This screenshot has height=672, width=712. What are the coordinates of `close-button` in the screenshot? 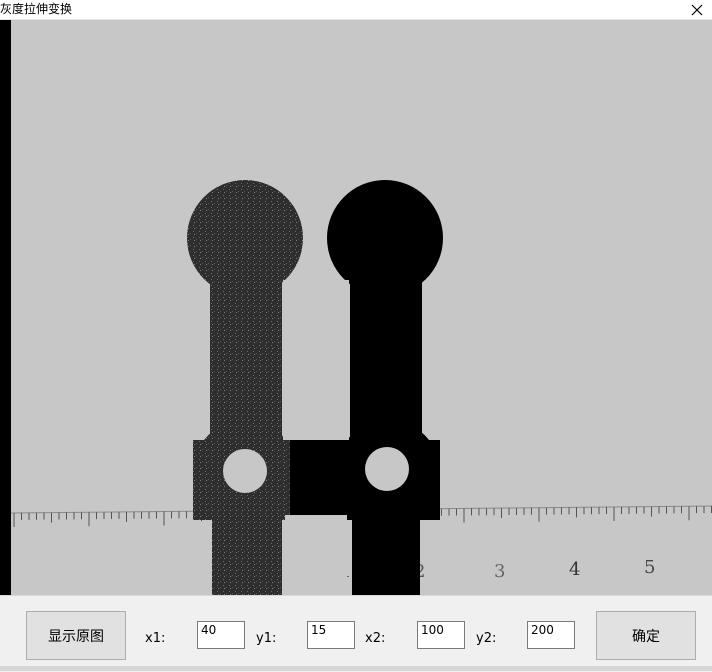 It's located at (697, 9).